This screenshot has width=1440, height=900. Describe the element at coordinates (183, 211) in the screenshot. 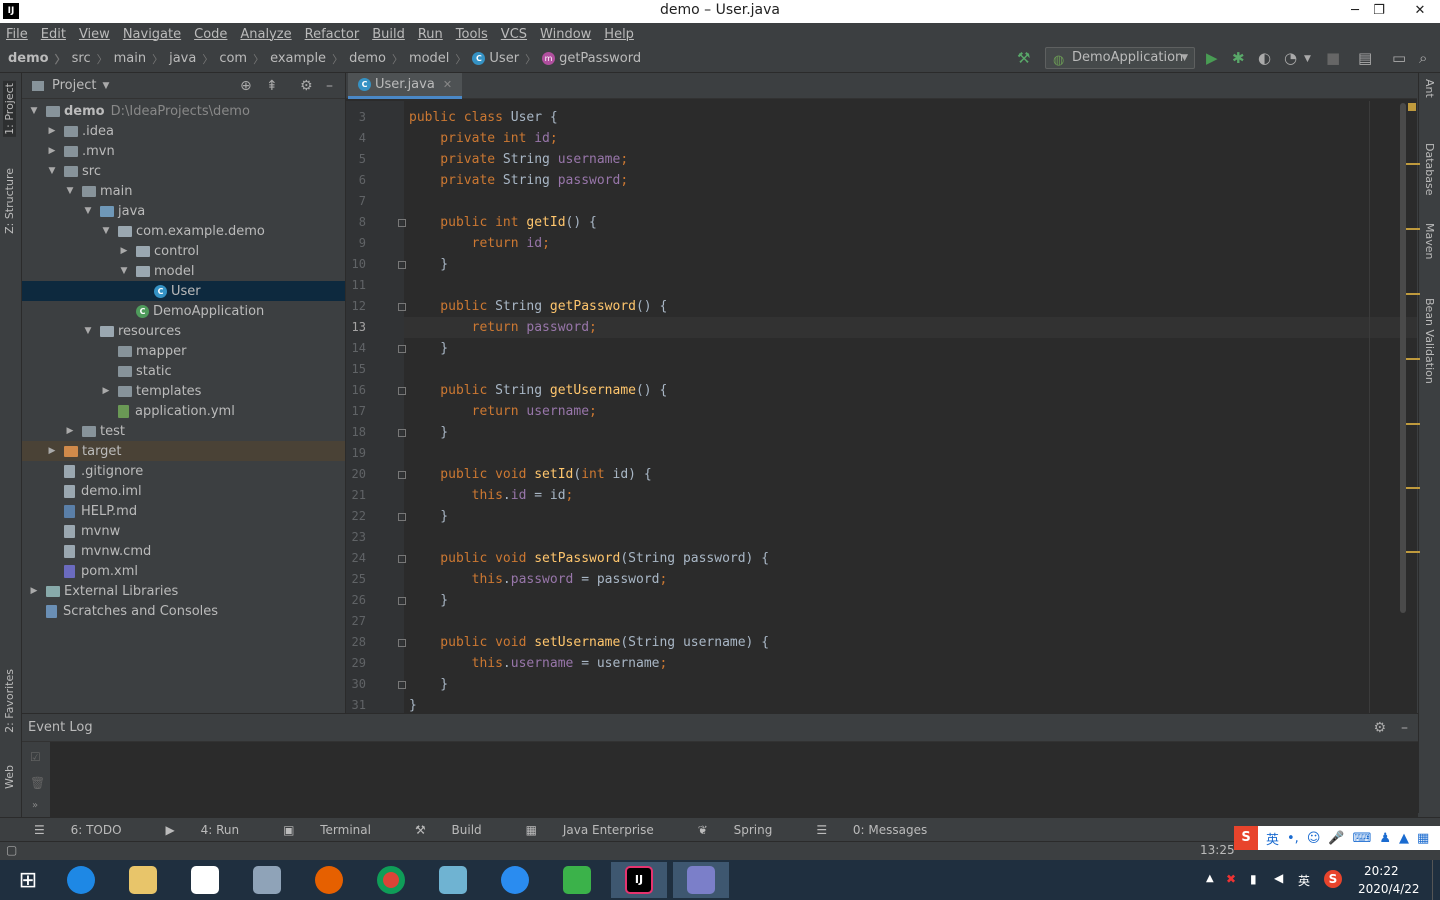

I see `tree-node-java: ▼ java` at that location.